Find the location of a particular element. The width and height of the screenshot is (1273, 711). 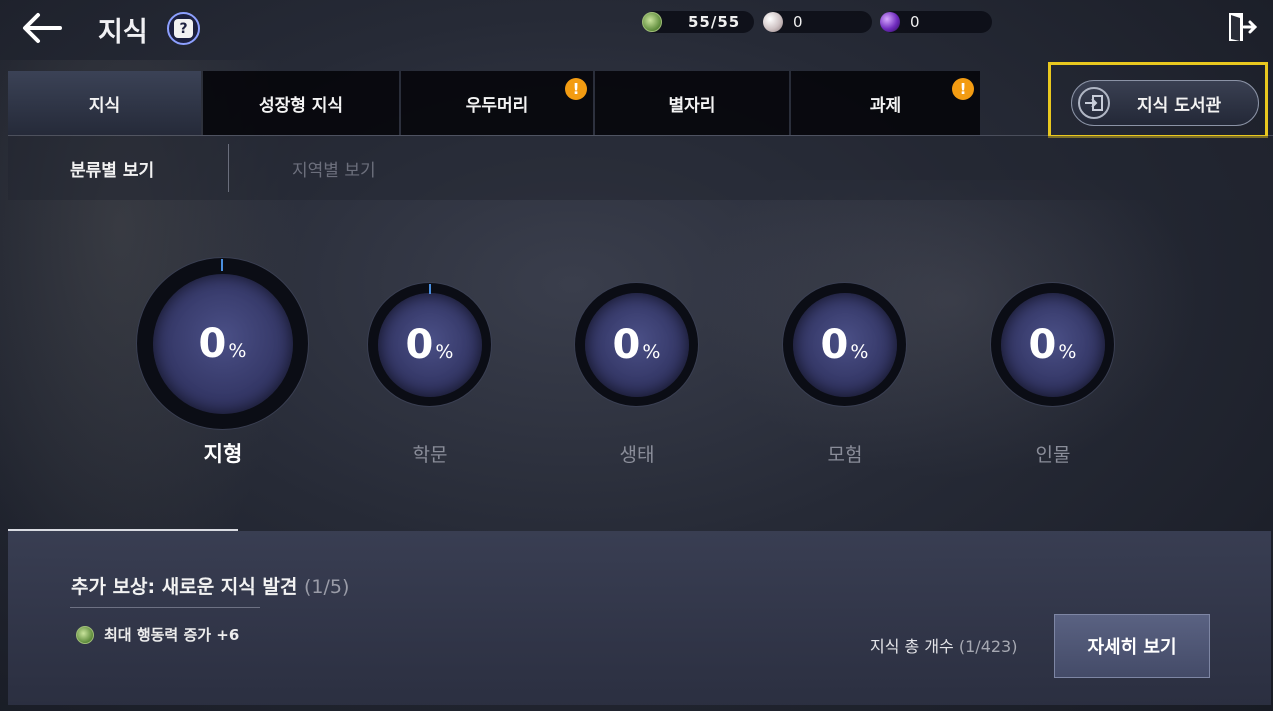

energy-counter: 55/55 is located at coordinates (698, 22).